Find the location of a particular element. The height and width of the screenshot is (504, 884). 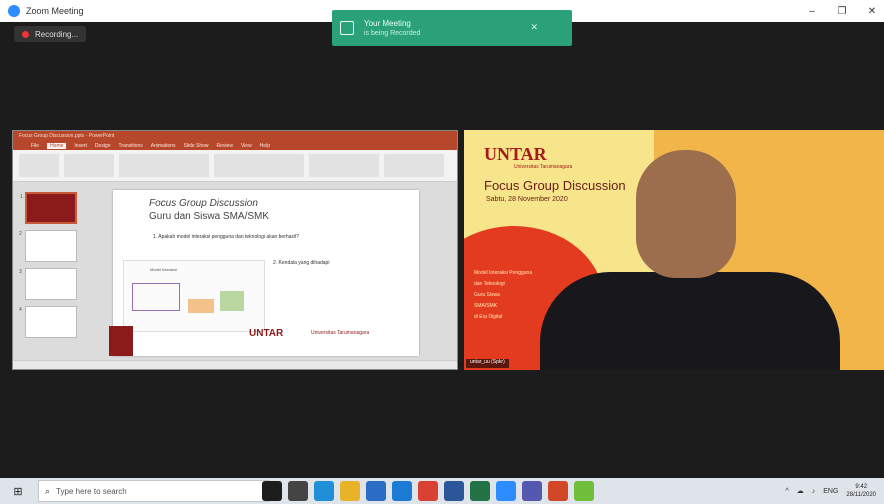

chrome-icon is located at coordinates (428, 491).